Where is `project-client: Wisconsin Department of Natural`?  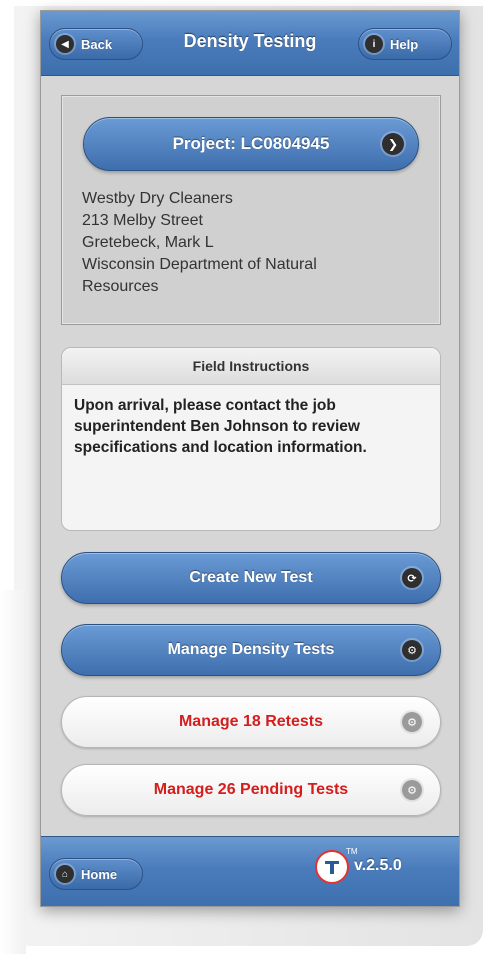 project-client: Wisconsin Department of Natural is located at coordinates (199, 264).